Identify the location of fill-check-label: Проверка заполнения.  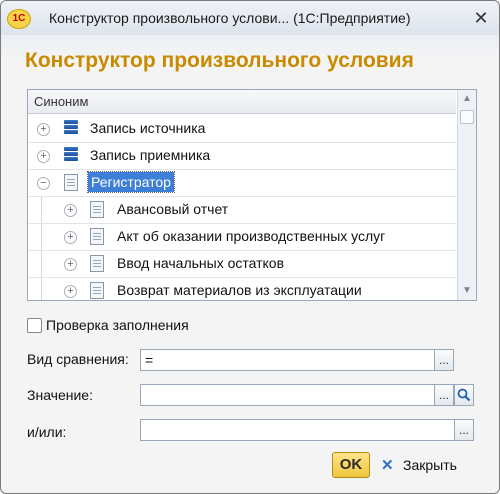
(117, 325).